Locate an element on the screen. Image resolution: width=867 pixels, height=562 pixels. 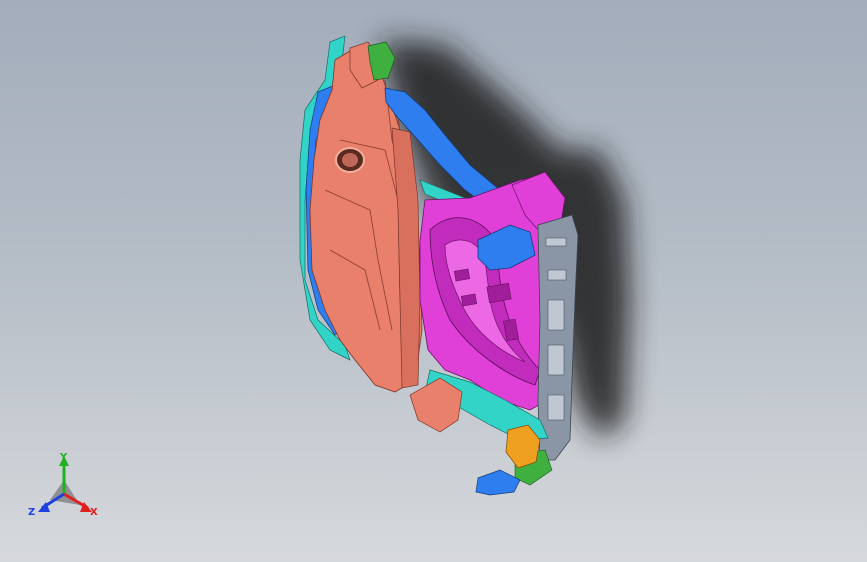
panel-hole-inner is located at coordinates (350, 160).